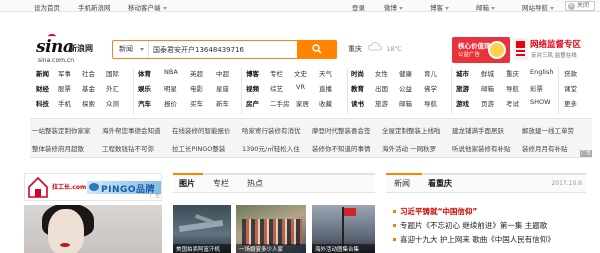  Describe the element at coordinates (430, 73) in the screenshot. I see `nav-link: 育儿` at that location.